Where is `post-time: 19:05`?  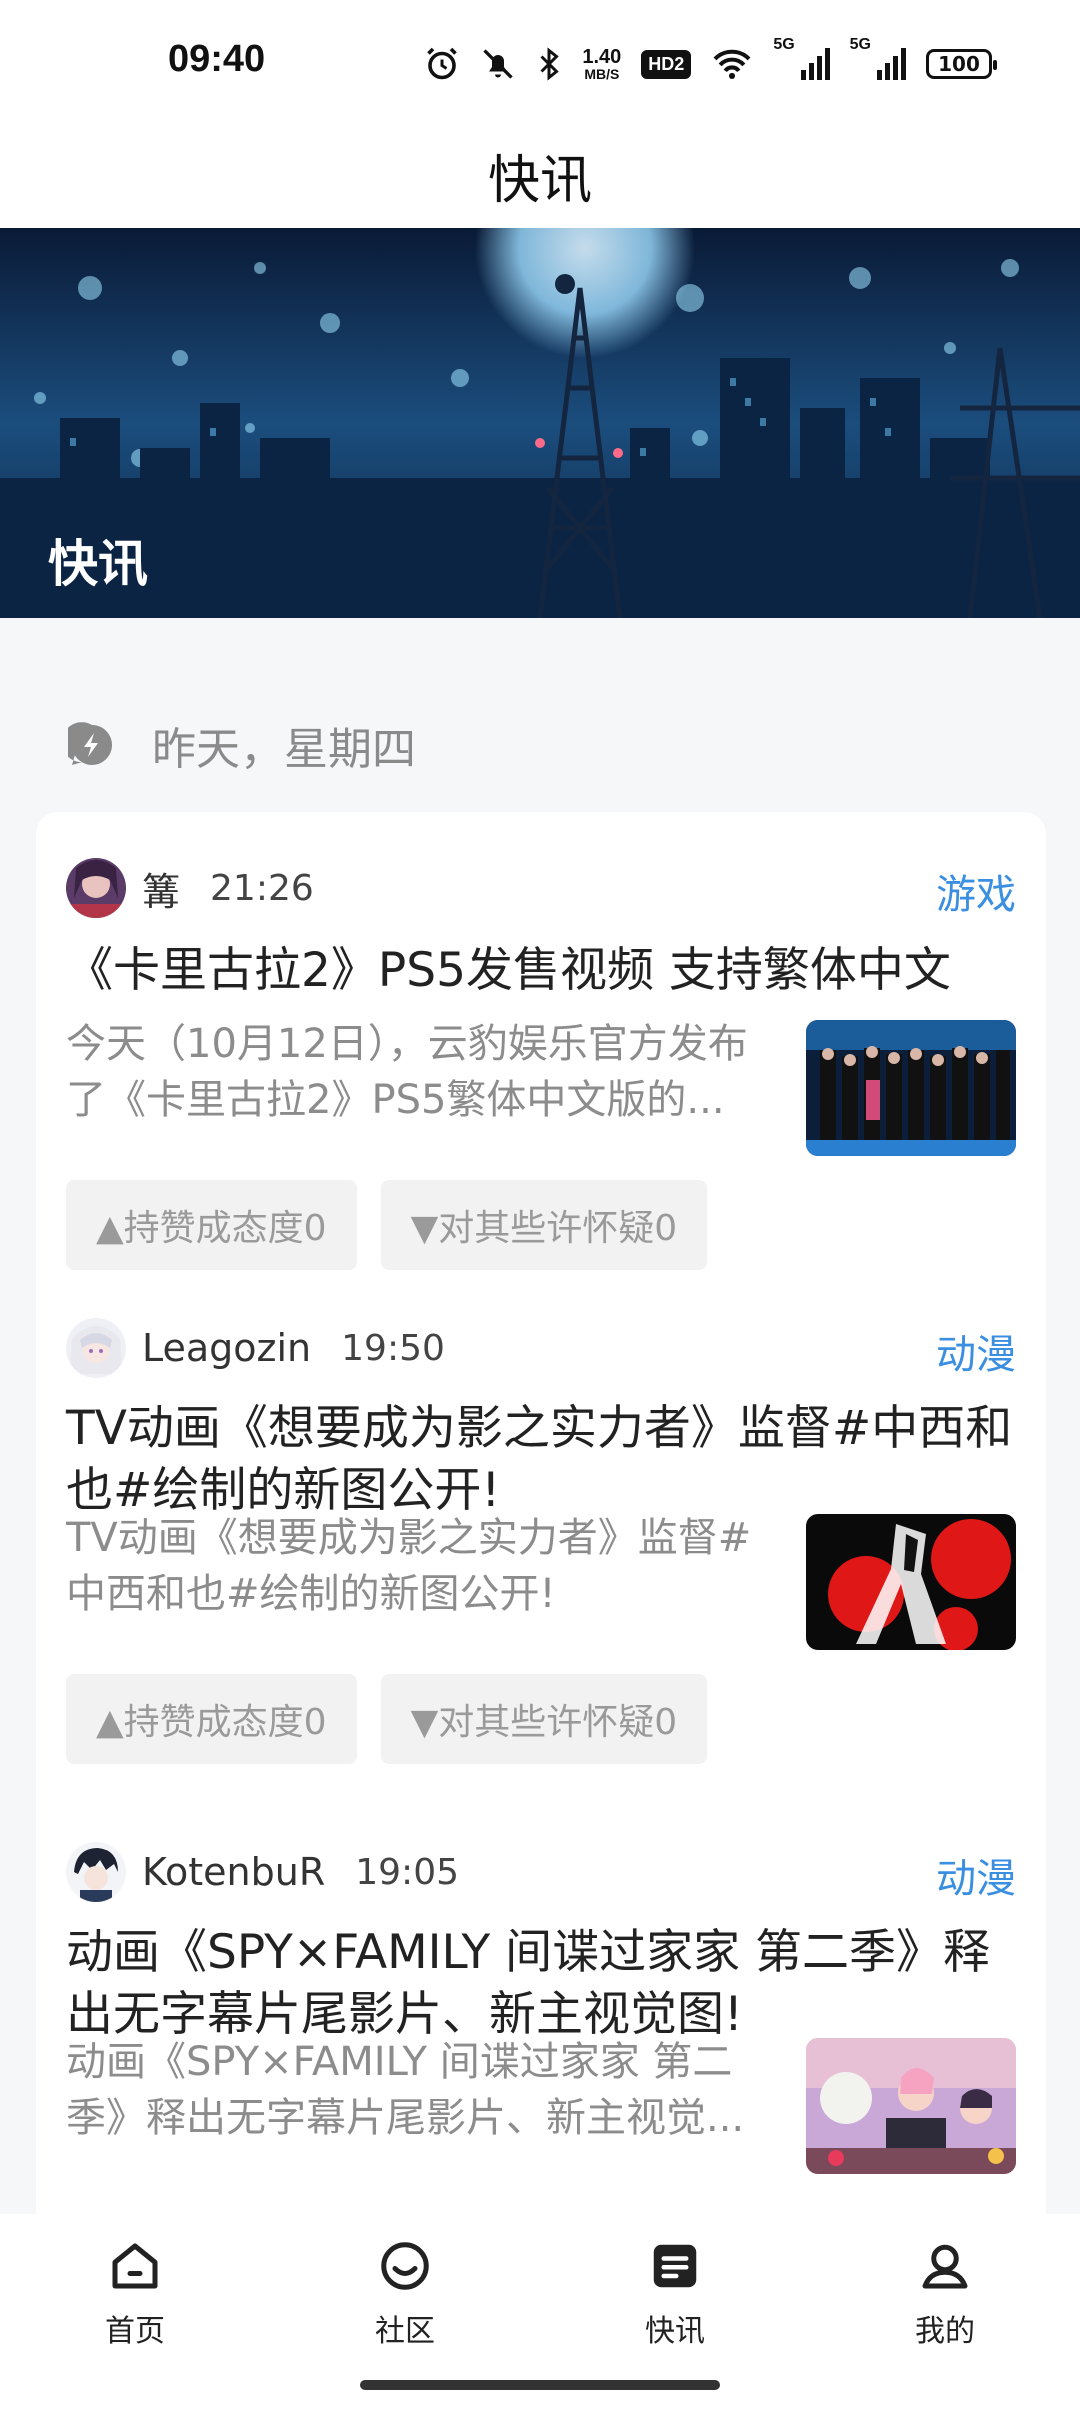 post-time: 19:05 is located at coordinates (407, 1872).